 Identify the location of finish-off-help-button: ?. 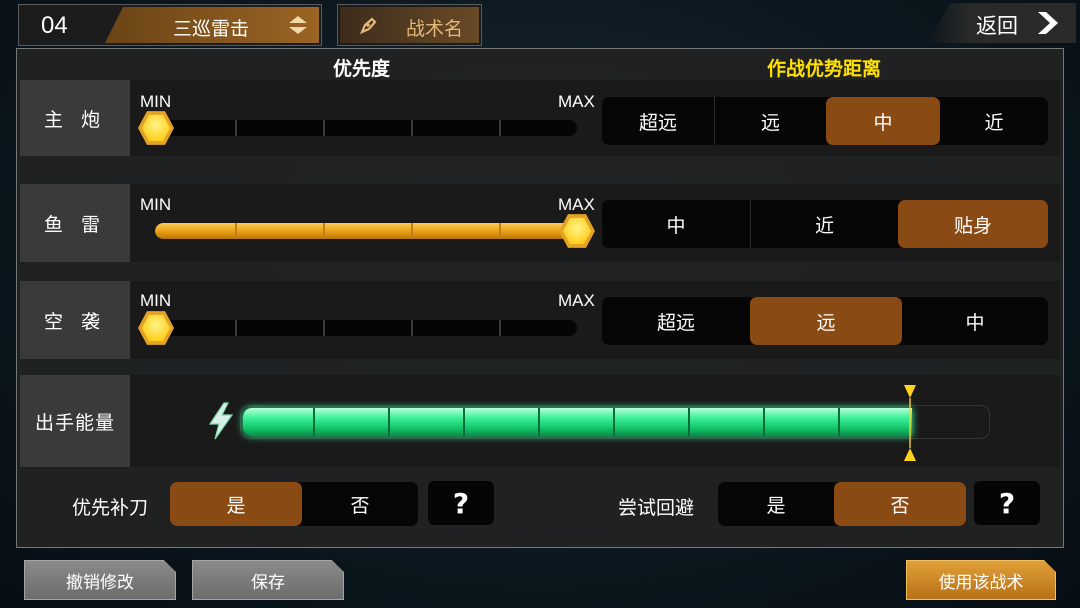
(461, 503).